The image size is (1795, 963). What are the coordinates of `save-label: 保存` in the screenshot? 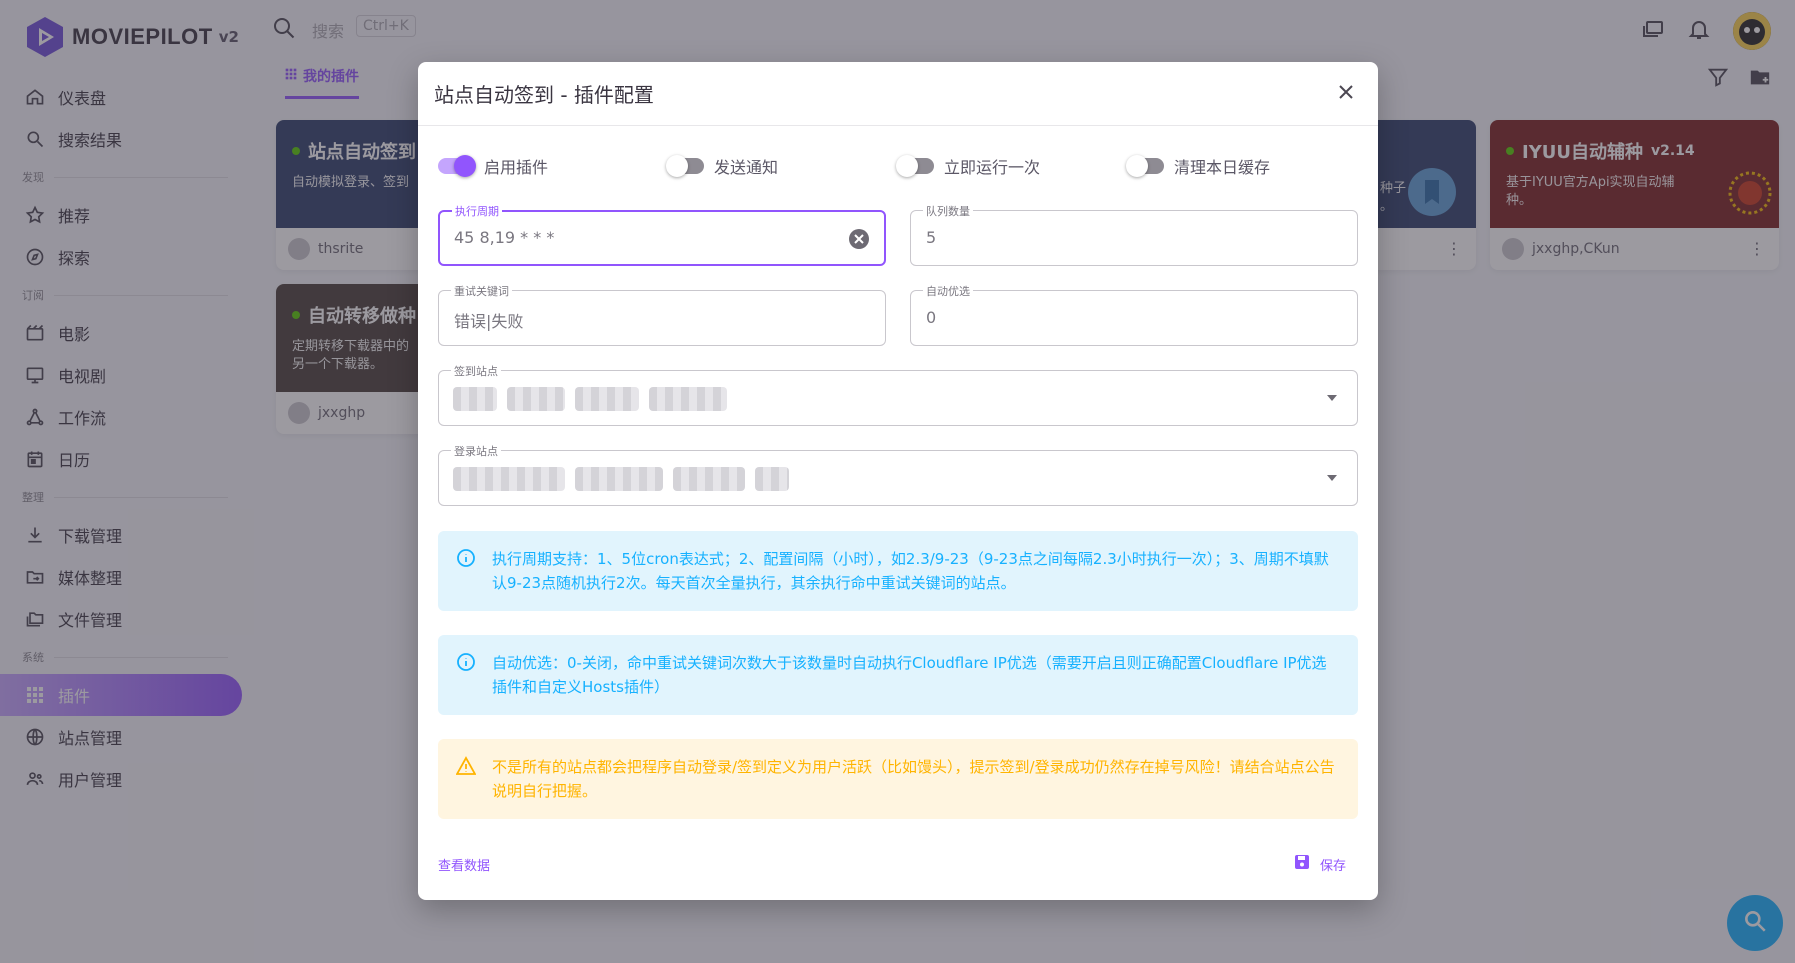 It's located at (1332, 866).